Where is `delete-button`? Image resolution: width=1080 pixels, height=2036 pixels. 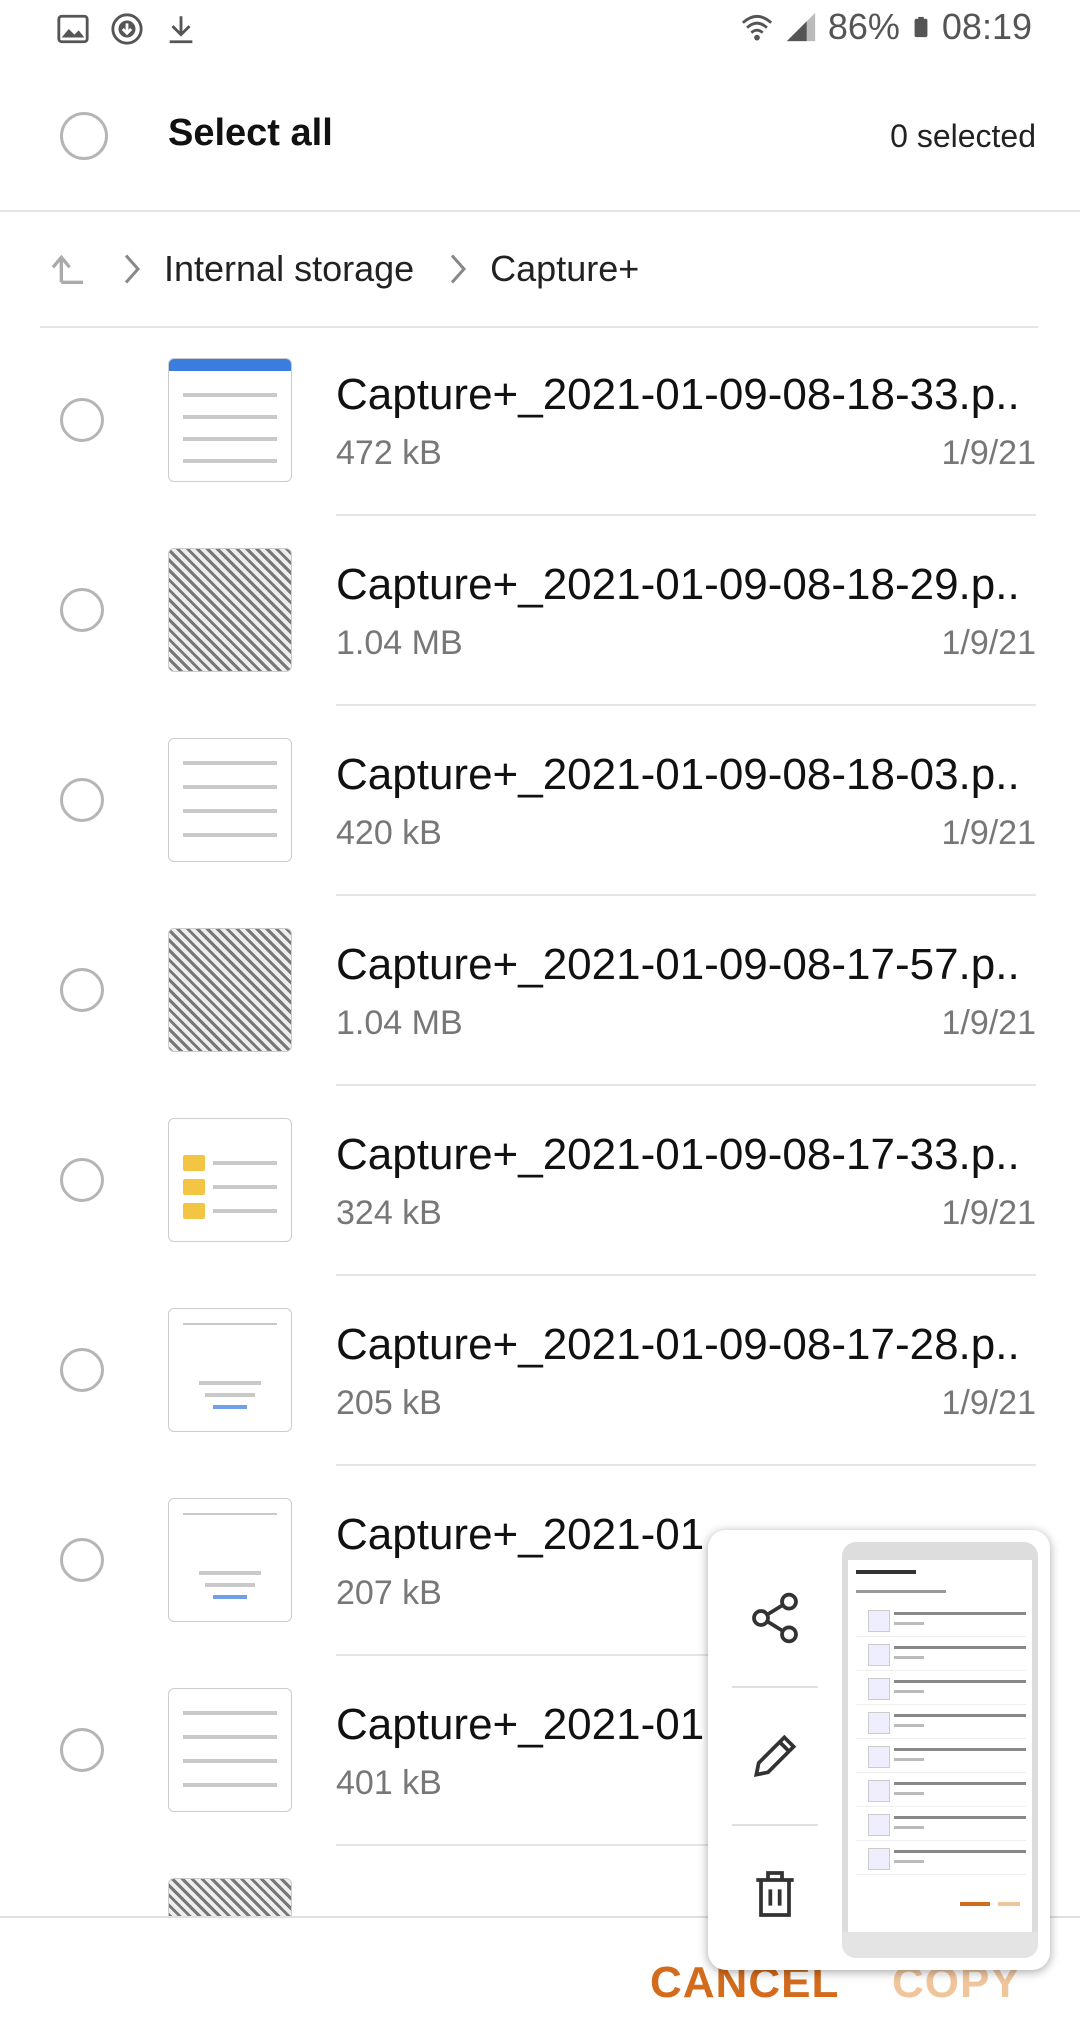 delete-button is located at coordinates (775, 1894).